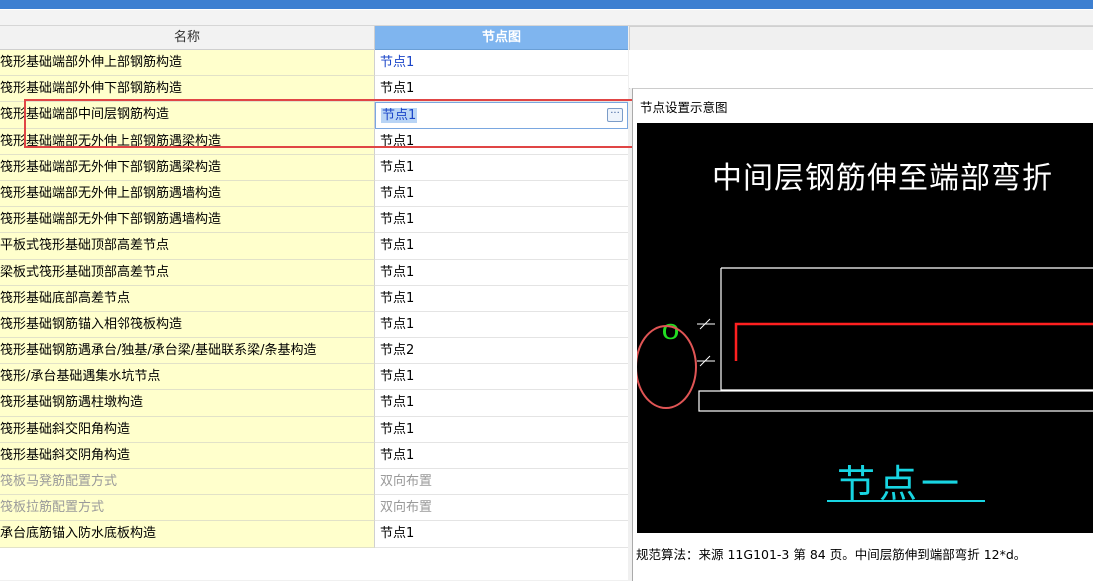 The image size is (1093, 581). What do you see at coordinates (667, 367) in the screenshot?
I see `dimension-annotation-circle` at bounding box center [667, 367].